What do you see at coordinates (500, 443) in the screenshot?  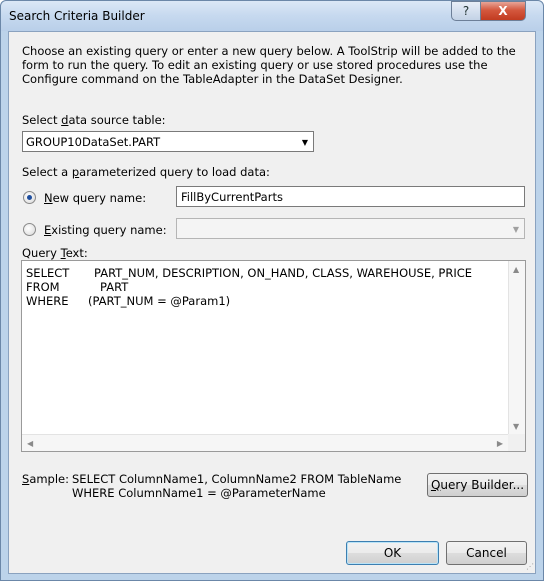 I see `arrow-right-icon: ▶` at bounding box center [500, 443].